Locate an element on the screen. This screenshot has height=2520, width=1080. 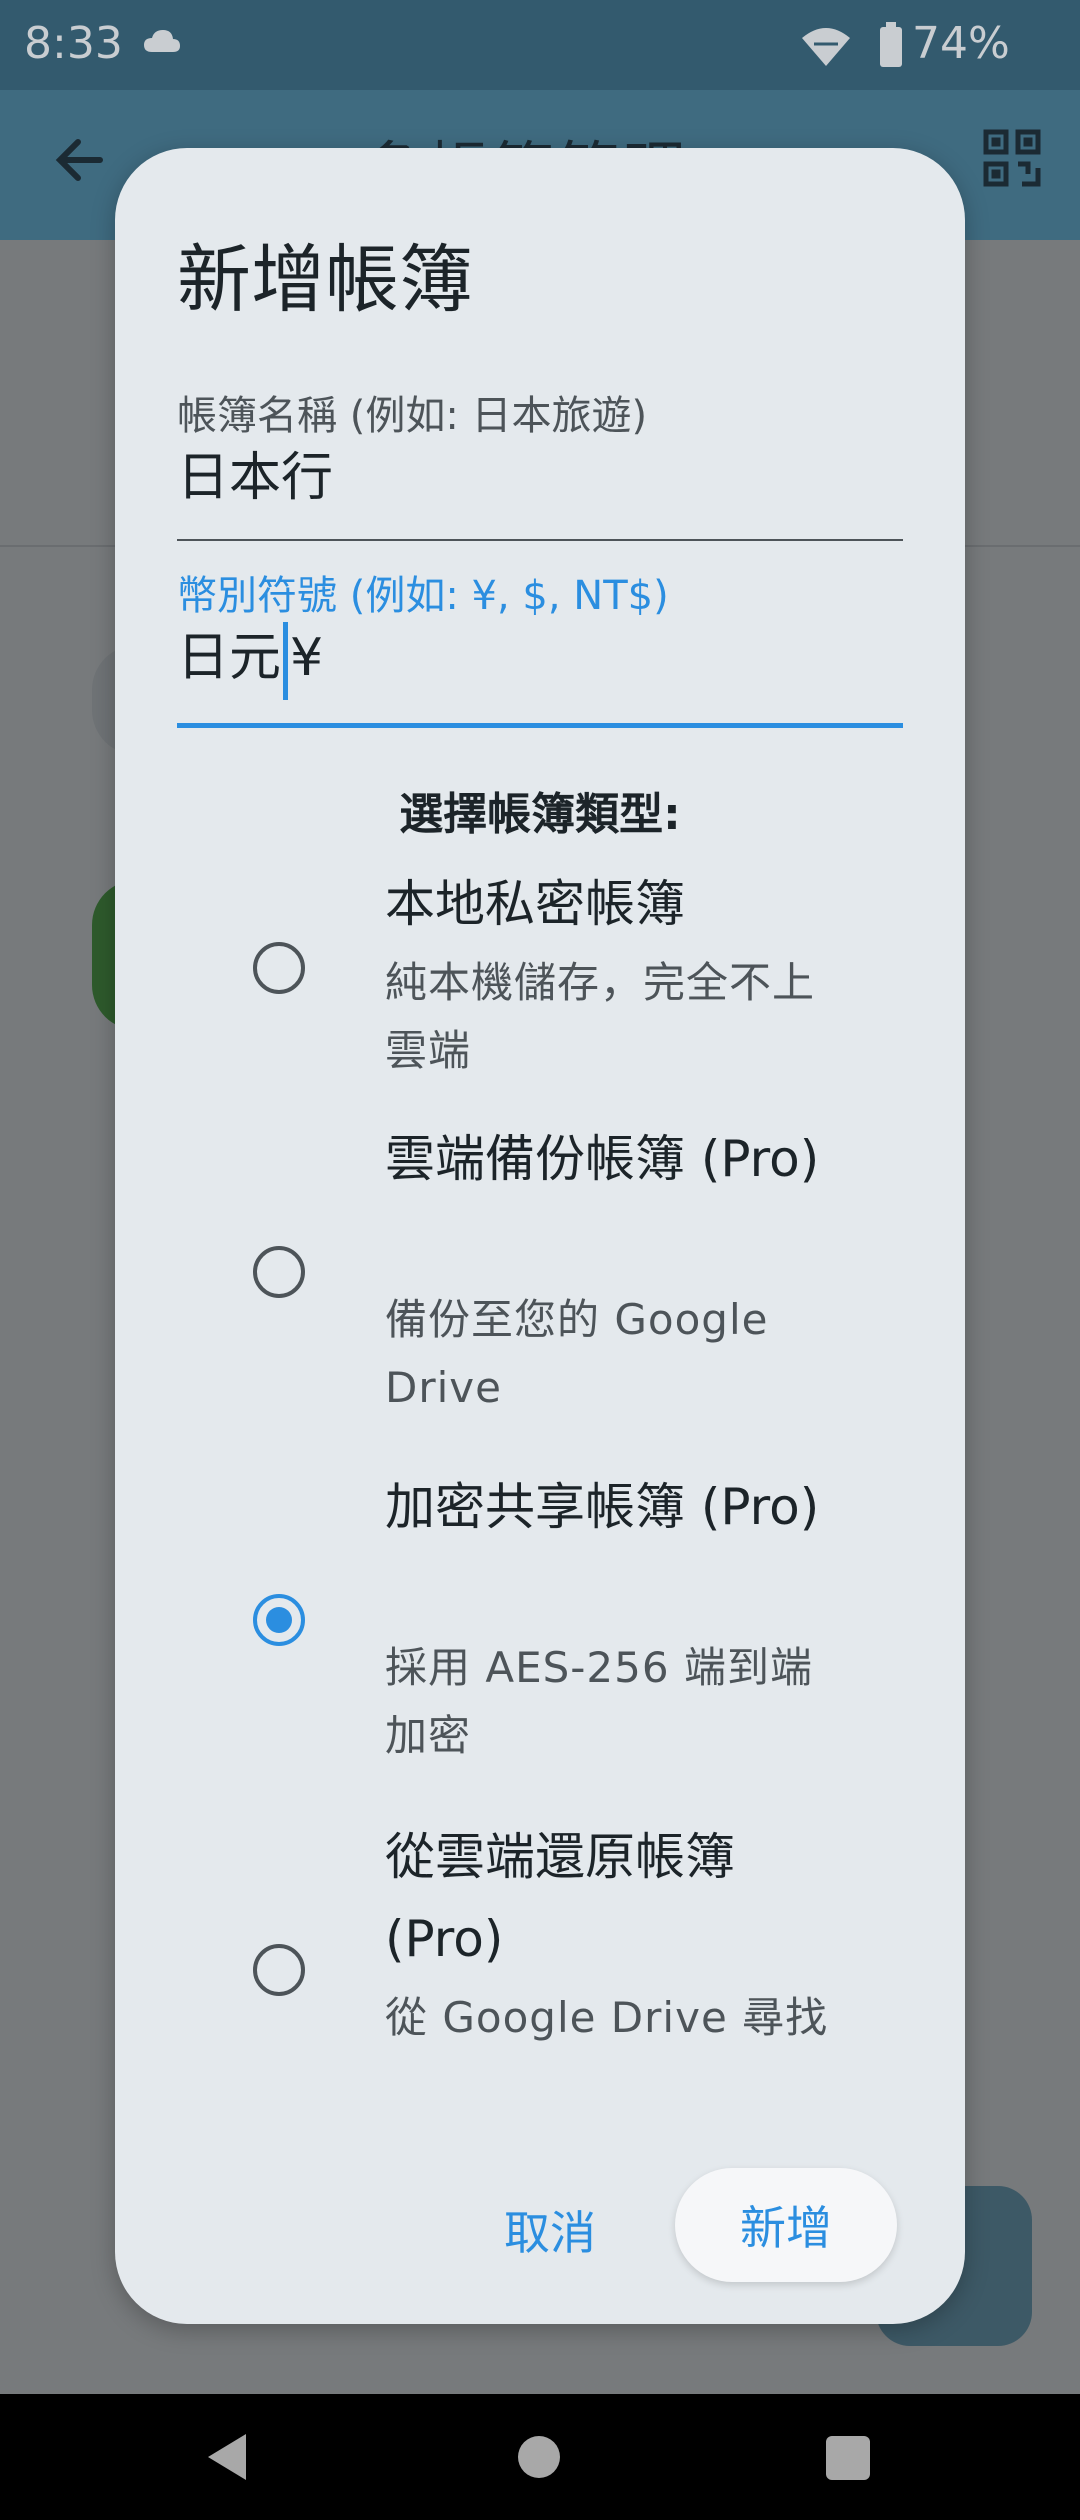
nav-recents-icon is located at coordinates (848, 2458).